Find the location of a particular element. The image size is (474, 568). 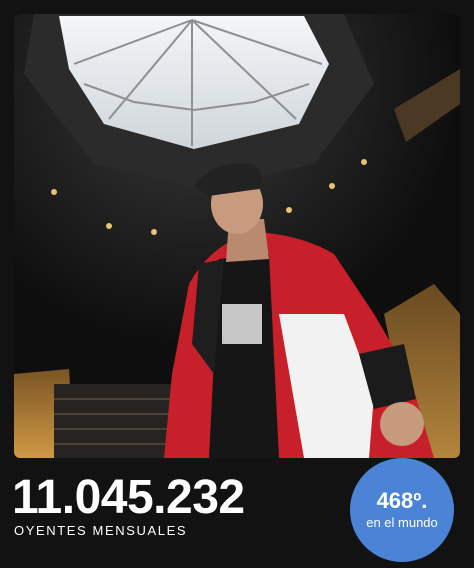

world-rank-value: 468º. is located at coordinates (402, 500).